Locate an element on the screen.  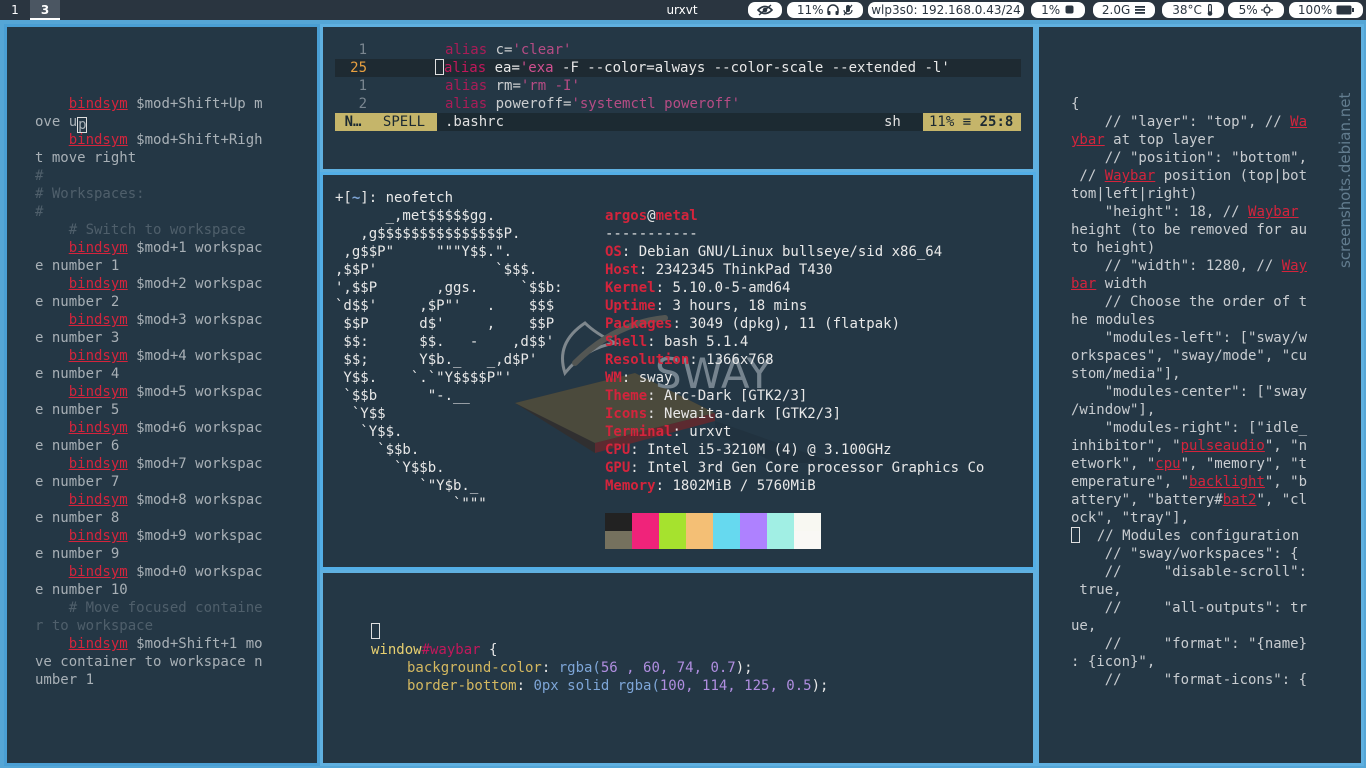
info-value: 3049 (dpkg), 11 (flatpak) is located at coordinates (795, 324).